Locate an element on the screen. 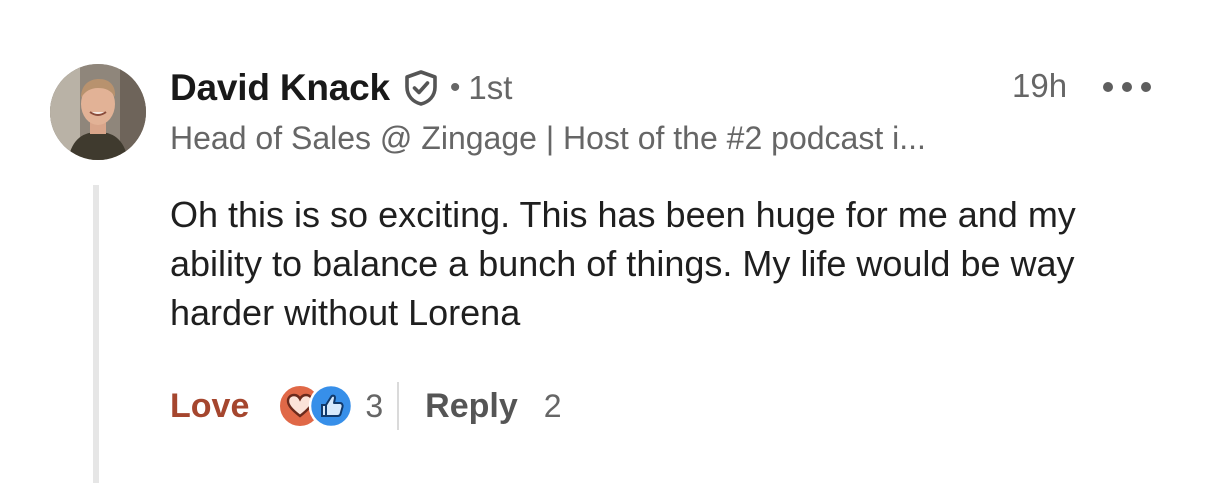 The image size is (1206, 483). more-options-icon is located at coordinates (1127, 87).